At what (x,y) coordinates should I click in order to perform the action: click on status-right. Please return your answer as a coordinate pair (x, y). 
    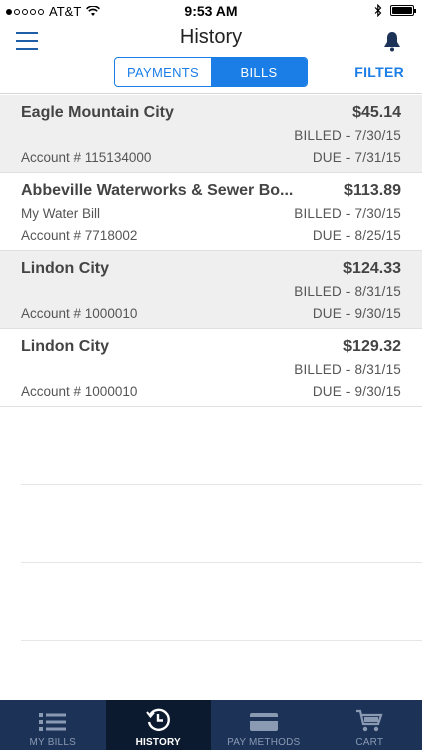
    Looking at the image, I should click on (395, 10).